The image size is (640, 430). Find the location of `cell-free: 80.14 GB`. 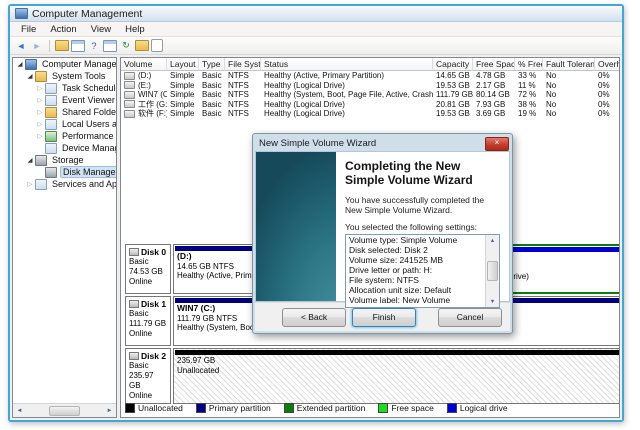

cell-free: 80.14 GB is located at coordinates (493, 95).